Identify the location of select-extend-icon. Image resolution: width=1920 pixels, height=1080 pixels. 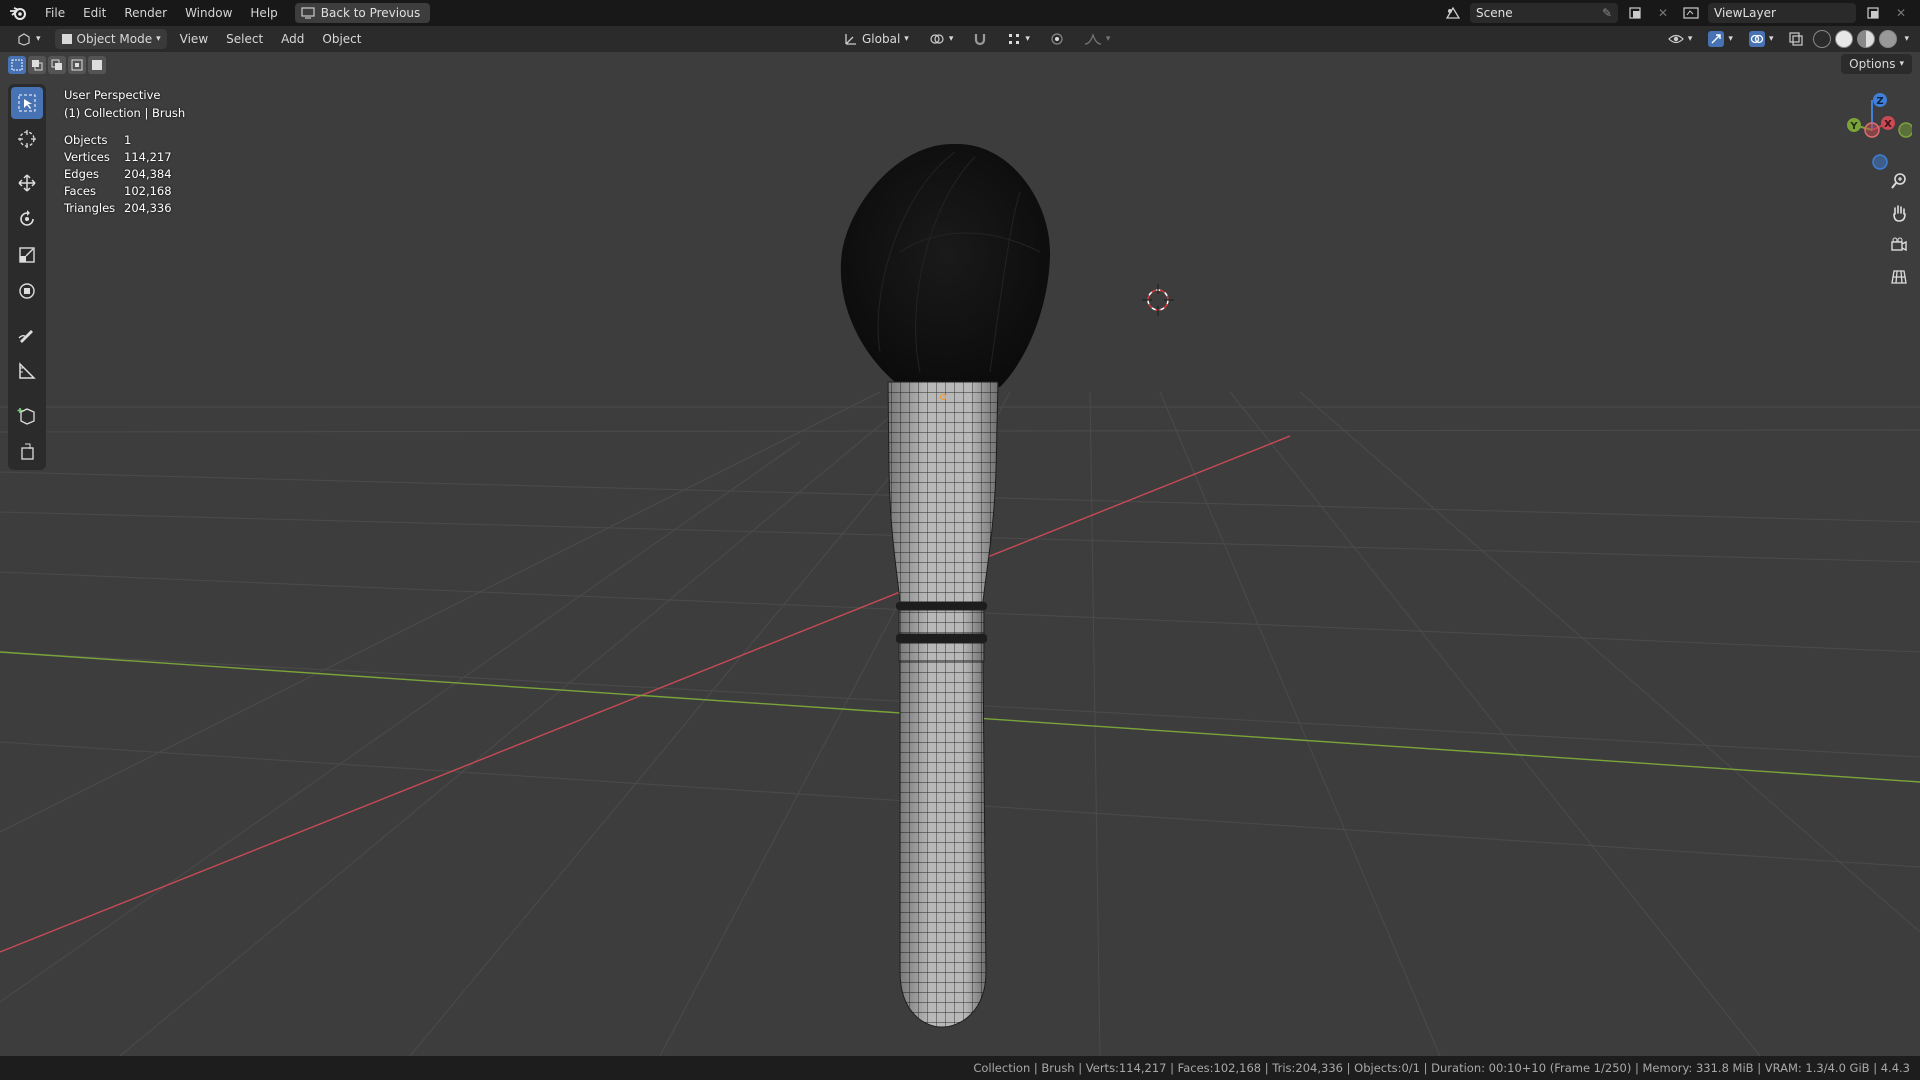
(37, 65).